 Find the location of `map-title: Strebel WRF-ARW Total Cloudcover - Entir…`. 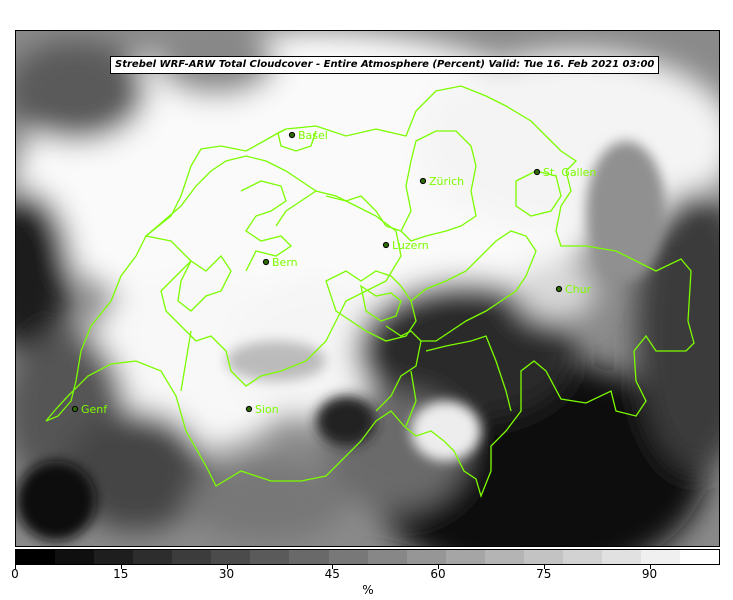

map-title: Strebel WRF-ARW Total Cloudcover - Entir… is located at coordinates (385, 65).